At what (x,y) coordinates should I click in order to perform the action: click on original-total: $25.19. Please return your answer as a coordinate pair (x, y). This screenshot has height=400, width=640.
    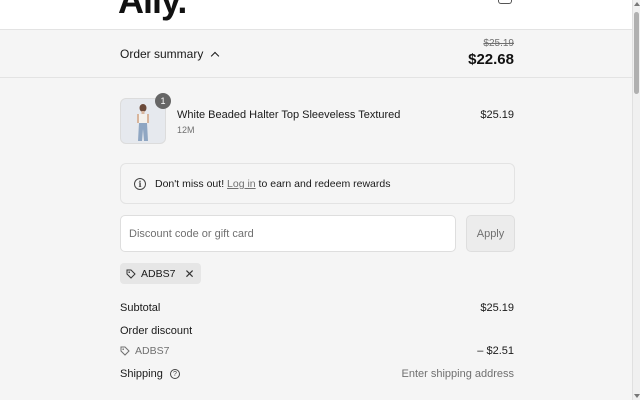
    Looking at the image, I should click on (498, 43).